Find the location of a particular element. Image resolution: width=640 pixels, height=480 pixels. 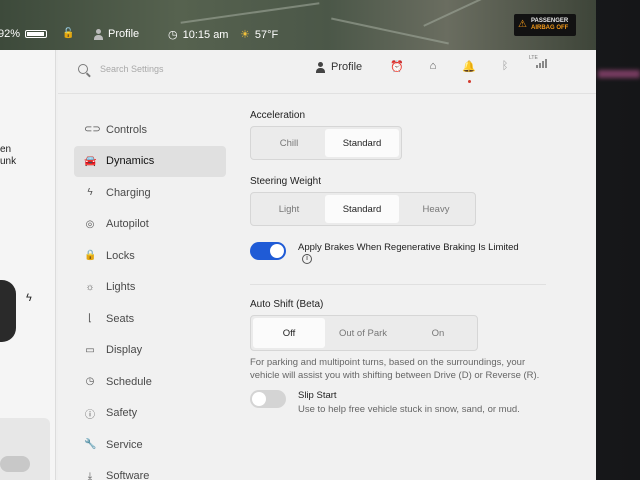

nav-item-autopilot: ◎ Autopilot is located at coordinates (150, 225).